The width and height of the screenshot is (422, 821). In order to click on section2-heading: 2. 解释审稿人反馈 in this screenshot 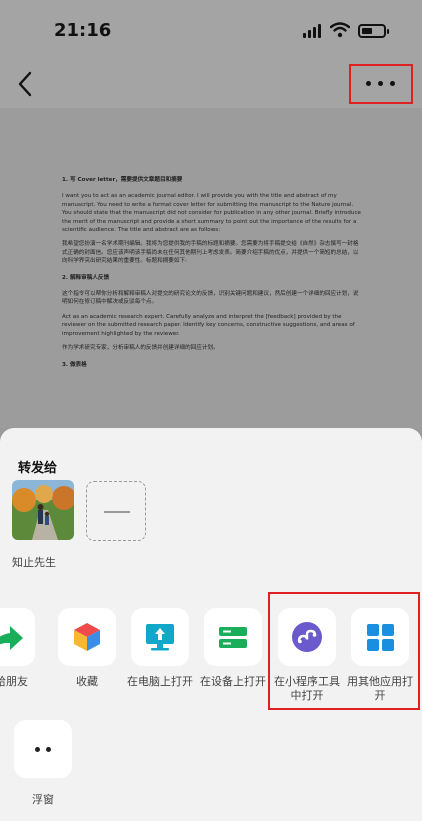, I will do `click(86, 277)`.